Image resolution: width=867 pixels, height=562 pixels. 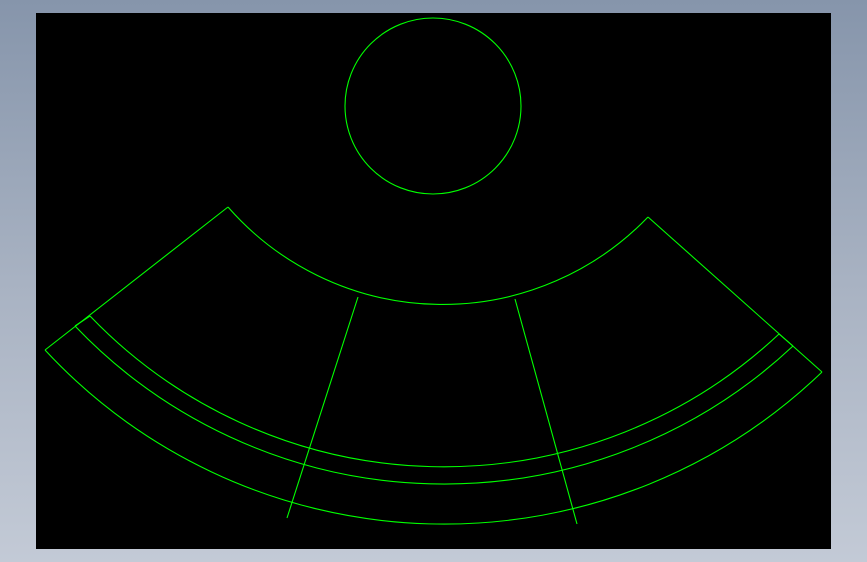 I want to click on left-side-edge, so click(x=136, y=278).